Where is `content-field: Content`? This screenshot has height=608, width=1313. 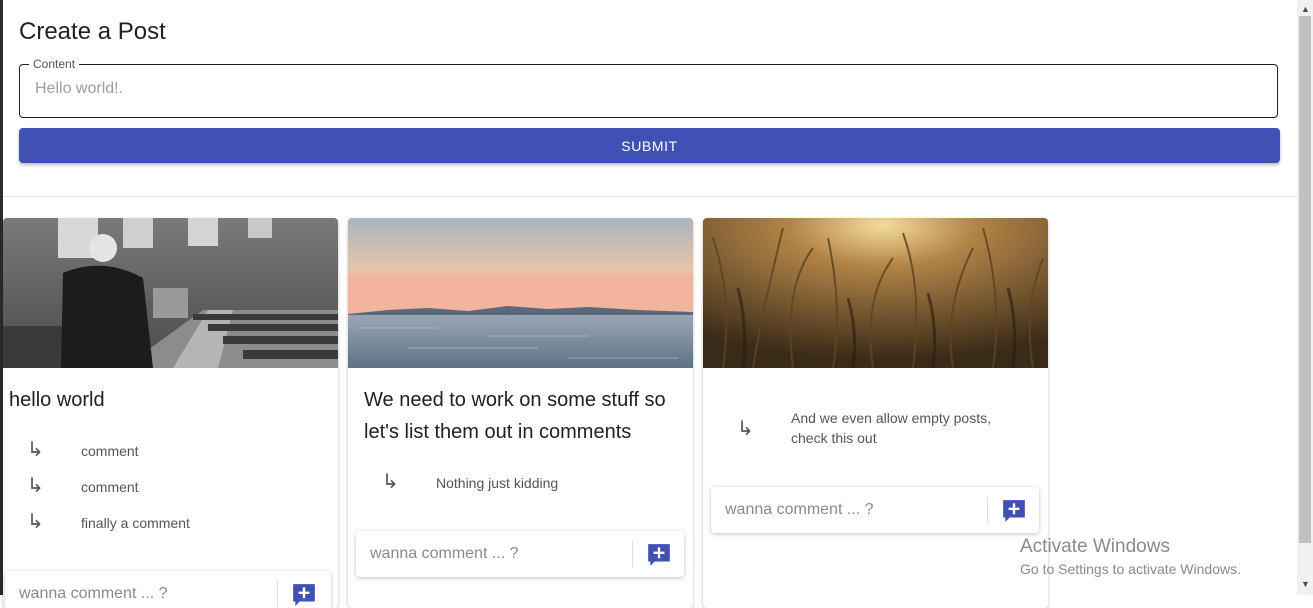 content-field: Content is located at coordinates (648, 87).